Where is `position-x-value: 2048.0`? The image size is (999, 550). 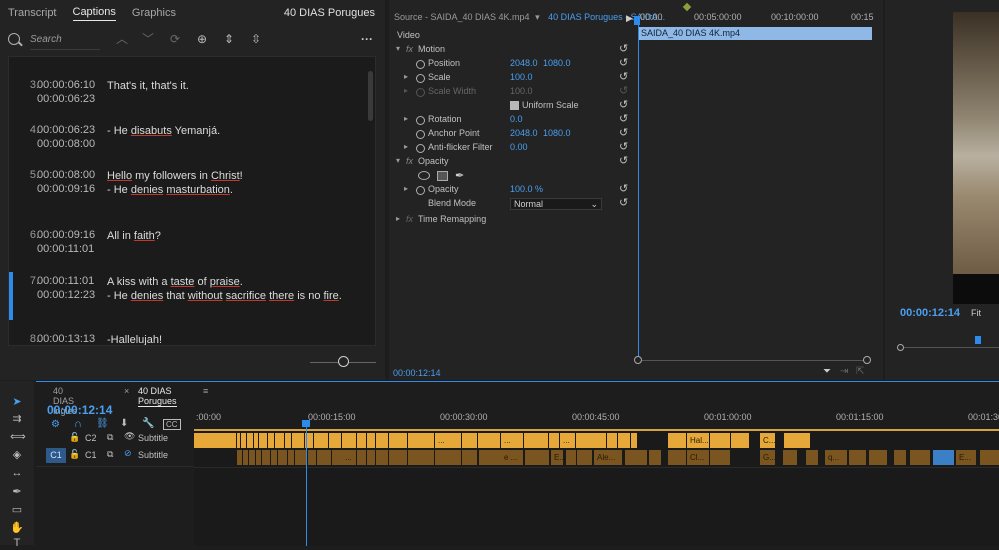
position-x-value: 2048.0 is located at coordinates (524, 63).